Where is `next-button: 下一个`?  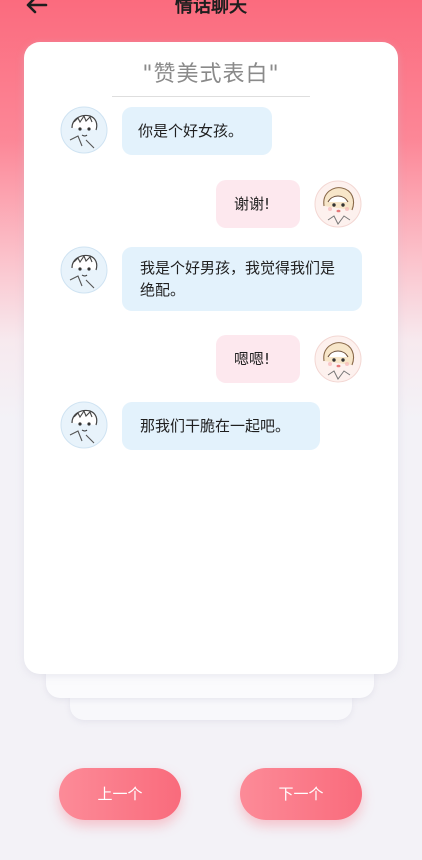 next-button: 下一个 is located at coordinates (301, 794).